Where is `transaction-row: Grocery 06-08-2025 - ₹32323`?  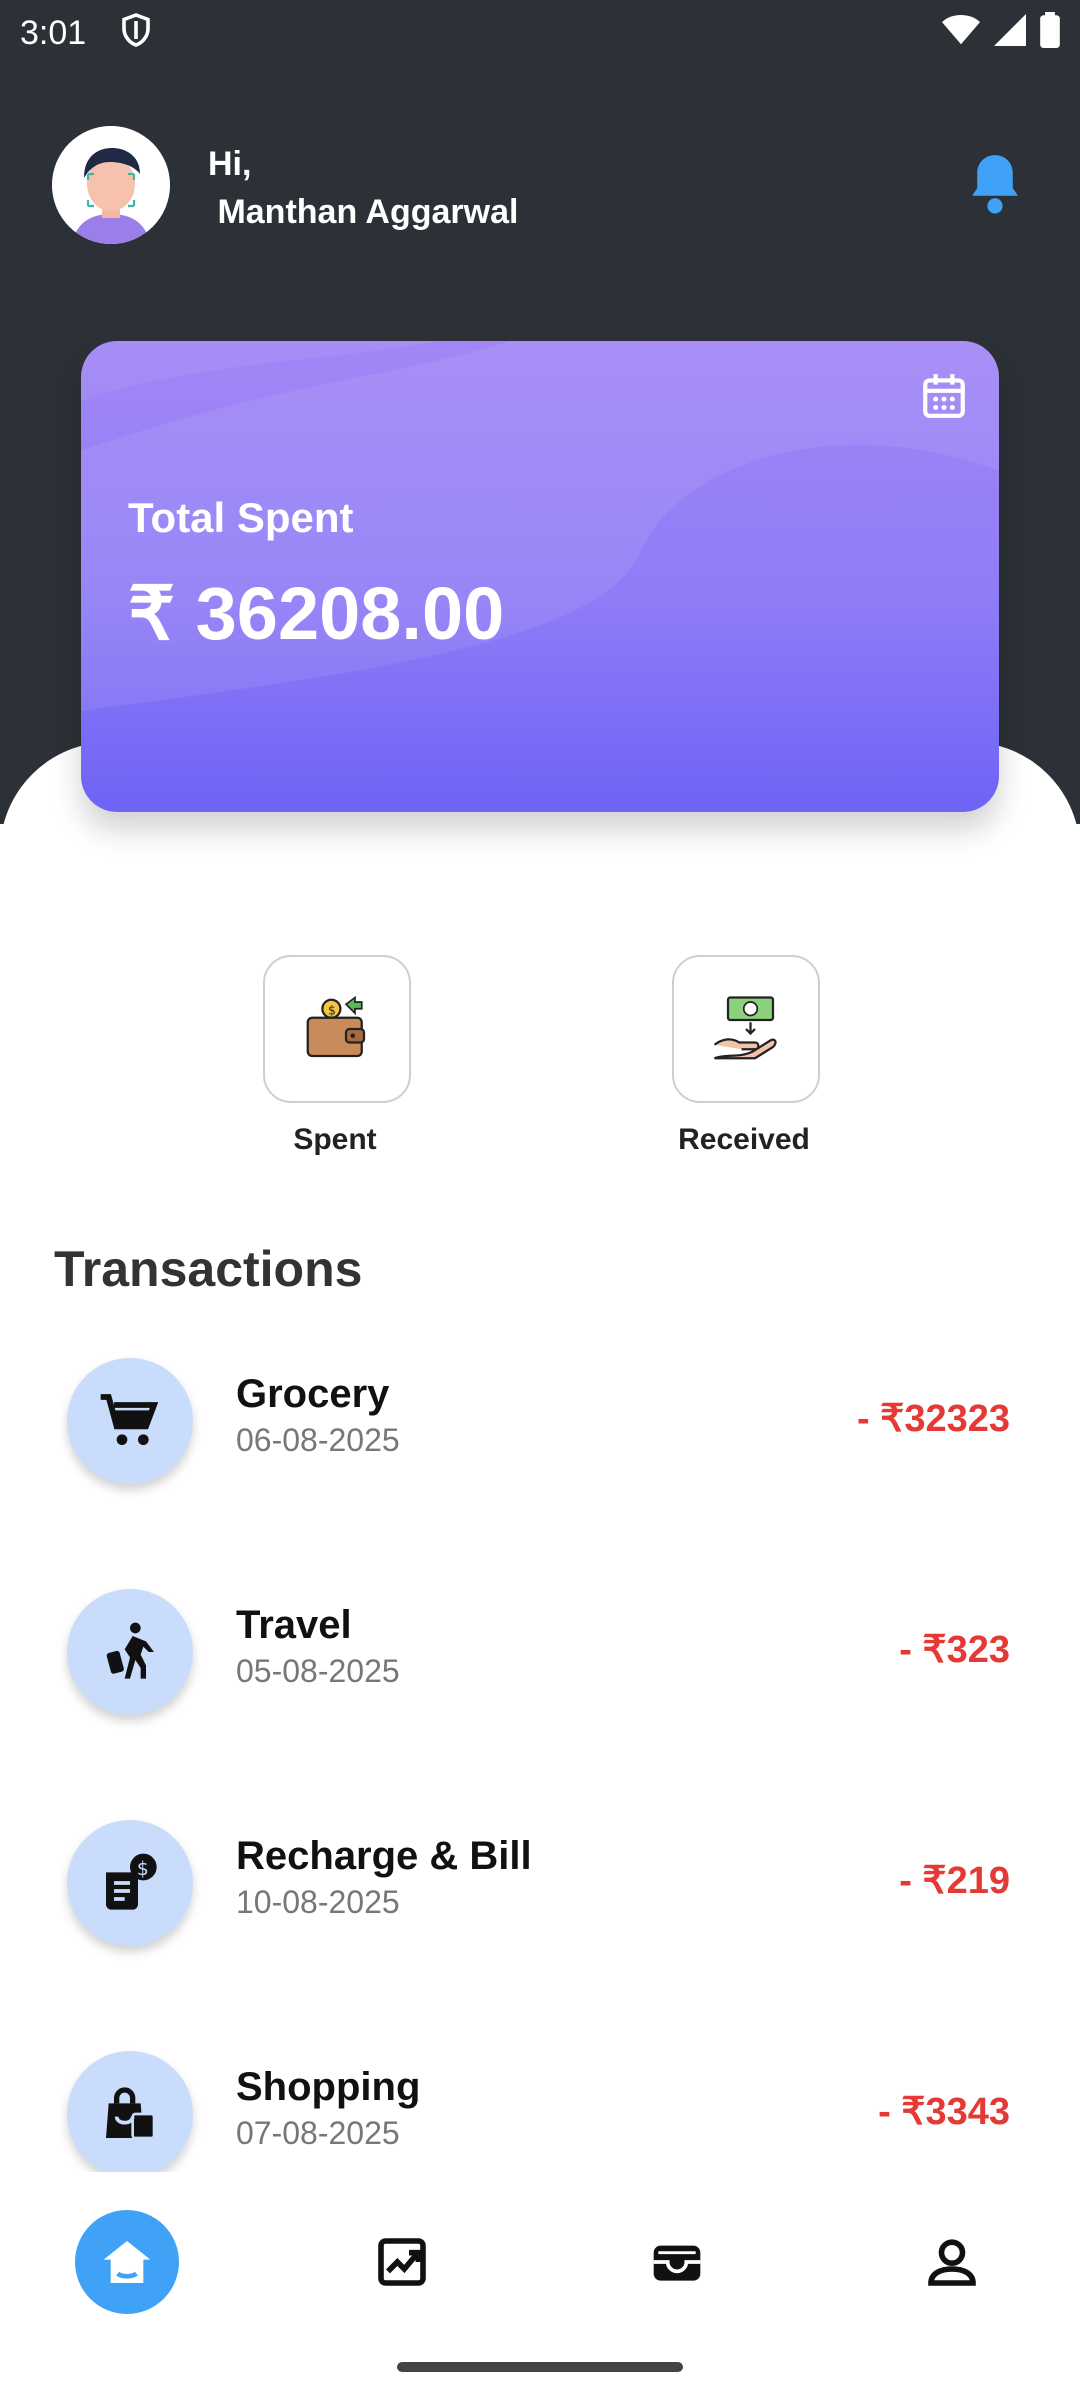
transaction-row: Grocery 06-08-2025 - ₹32323 is located at coordinates (540, 1428).